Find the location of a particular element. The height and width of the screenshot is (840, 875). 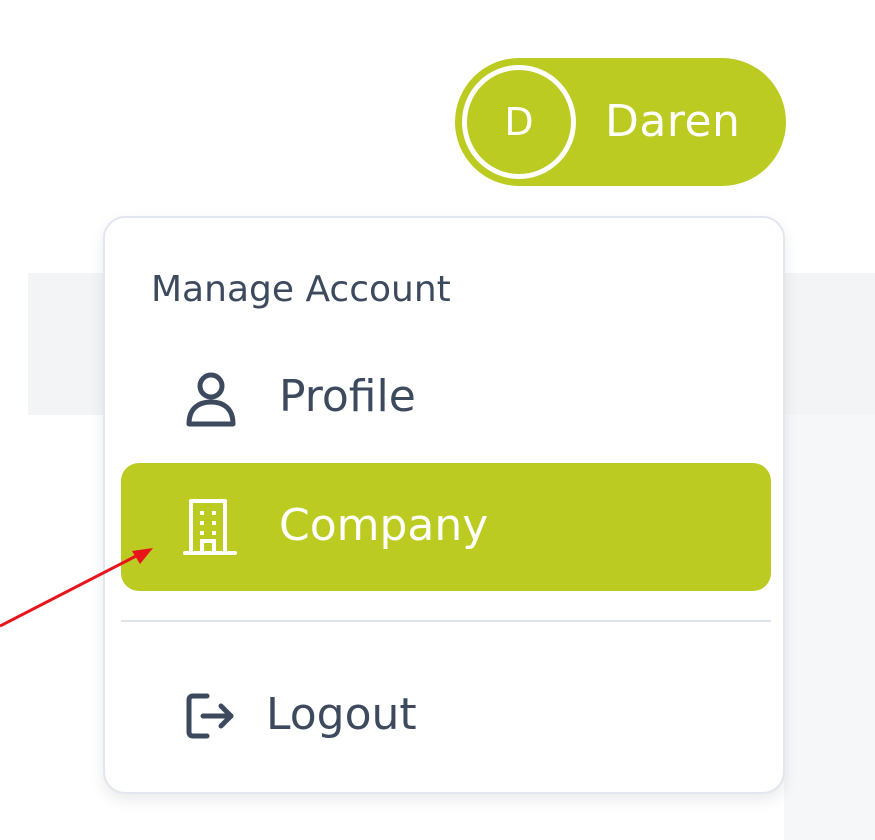

avatar: D is located at coordinates (519, 122).